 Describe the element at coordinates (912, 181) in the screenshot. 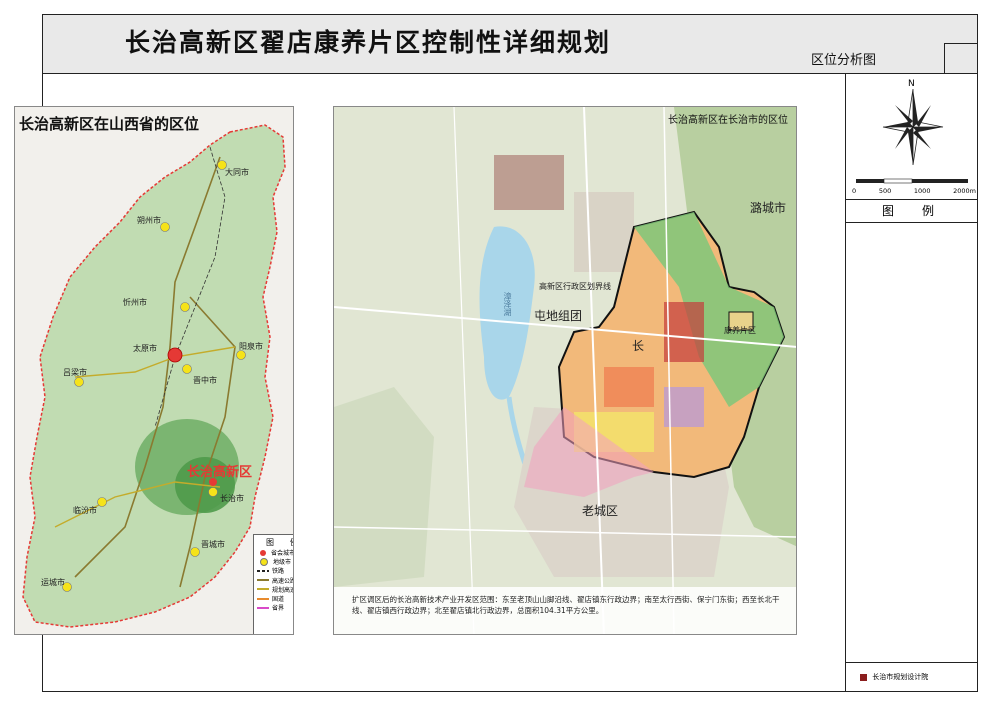

I see `scale-bar` at that location.